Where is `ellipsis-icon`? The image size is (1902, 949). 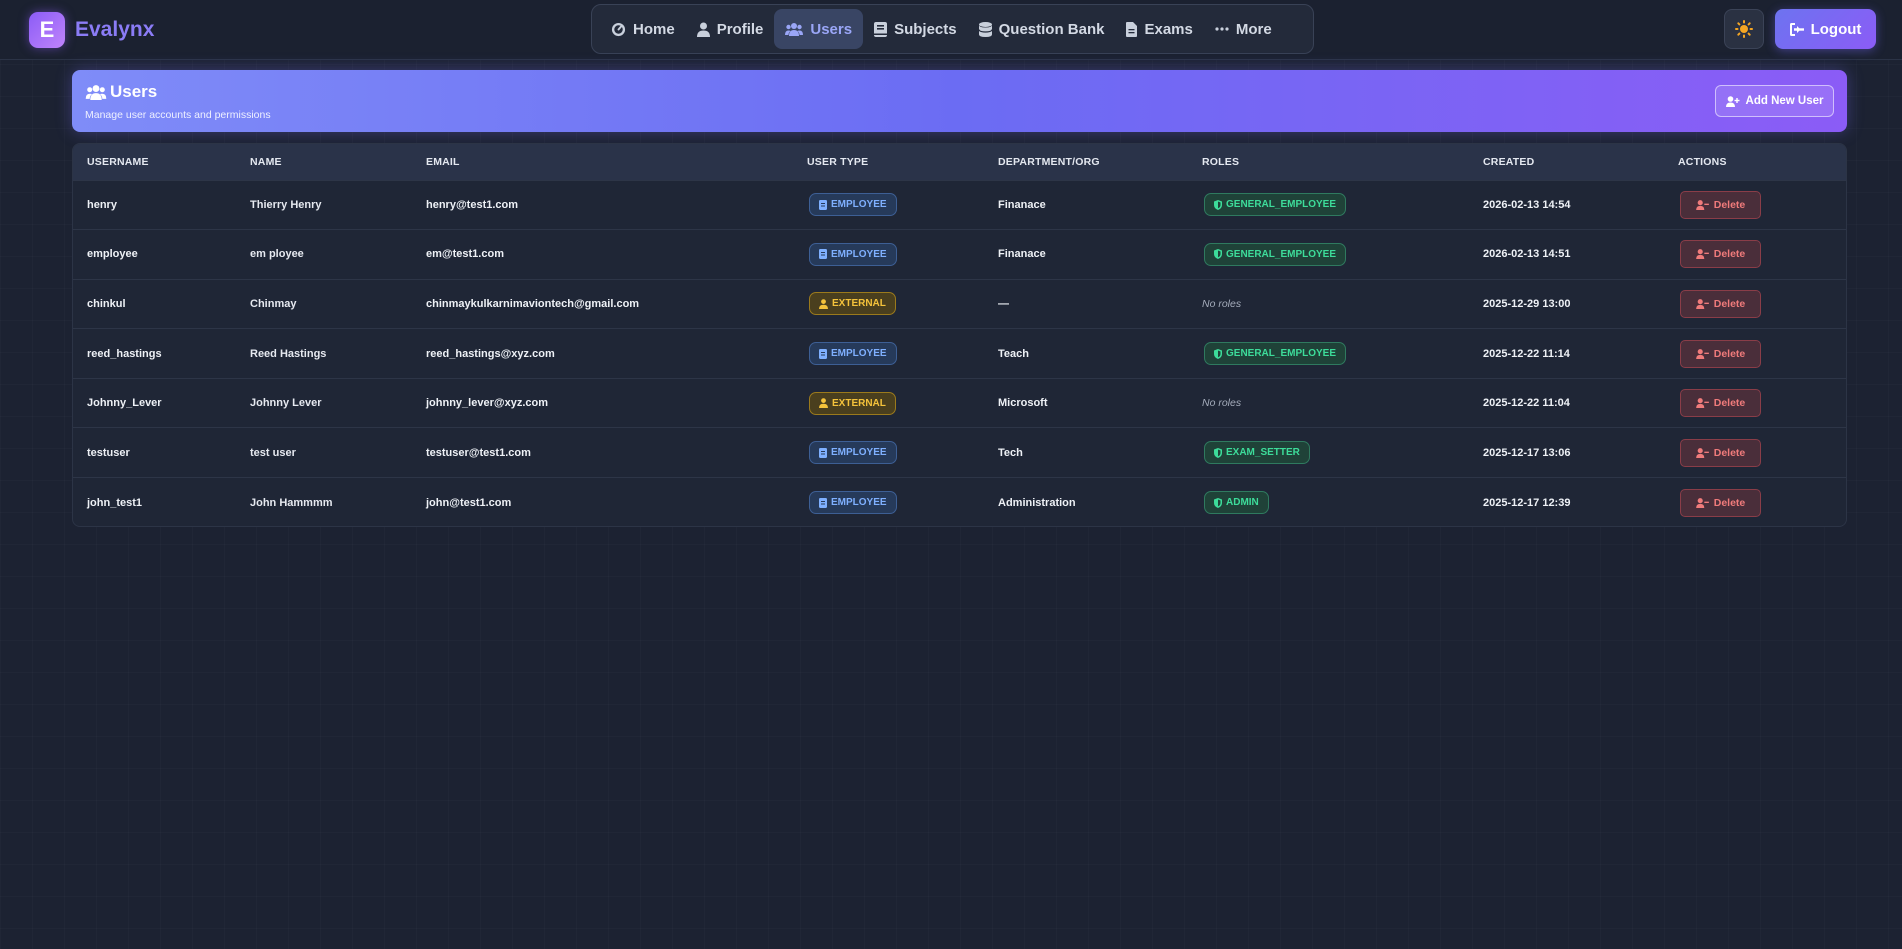 ellipsis-icon is located at coordinates (1222, 29).